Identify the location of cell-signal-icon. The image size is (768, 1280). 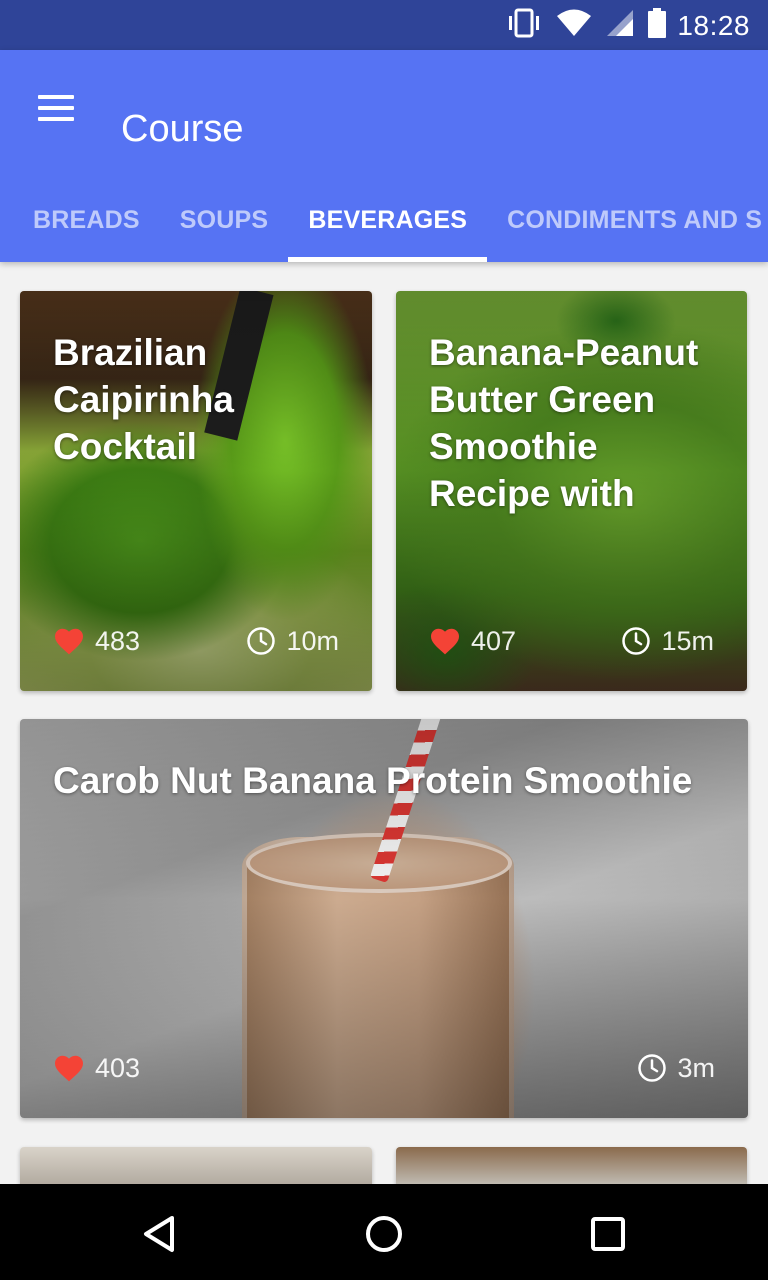
(620, 25).